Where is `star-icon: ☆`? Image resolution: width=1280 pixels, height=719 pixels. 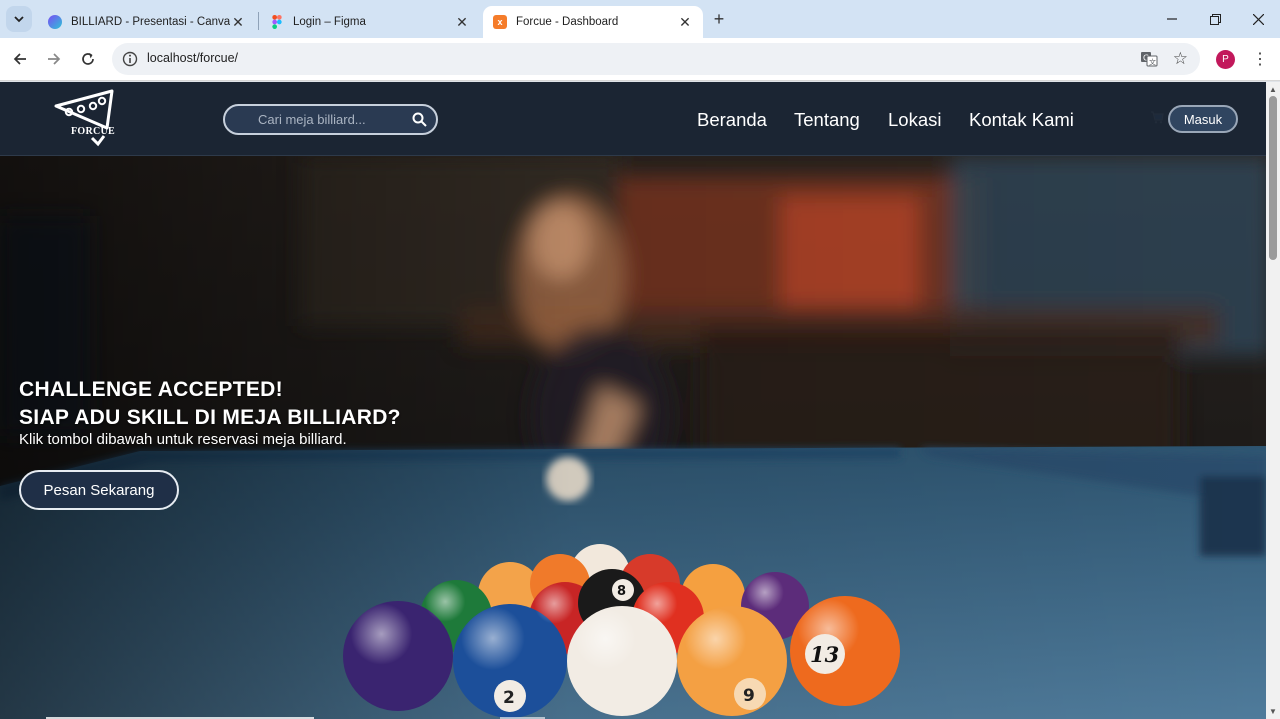 star-icon: ☆ is located at coordinates (1180, 59).